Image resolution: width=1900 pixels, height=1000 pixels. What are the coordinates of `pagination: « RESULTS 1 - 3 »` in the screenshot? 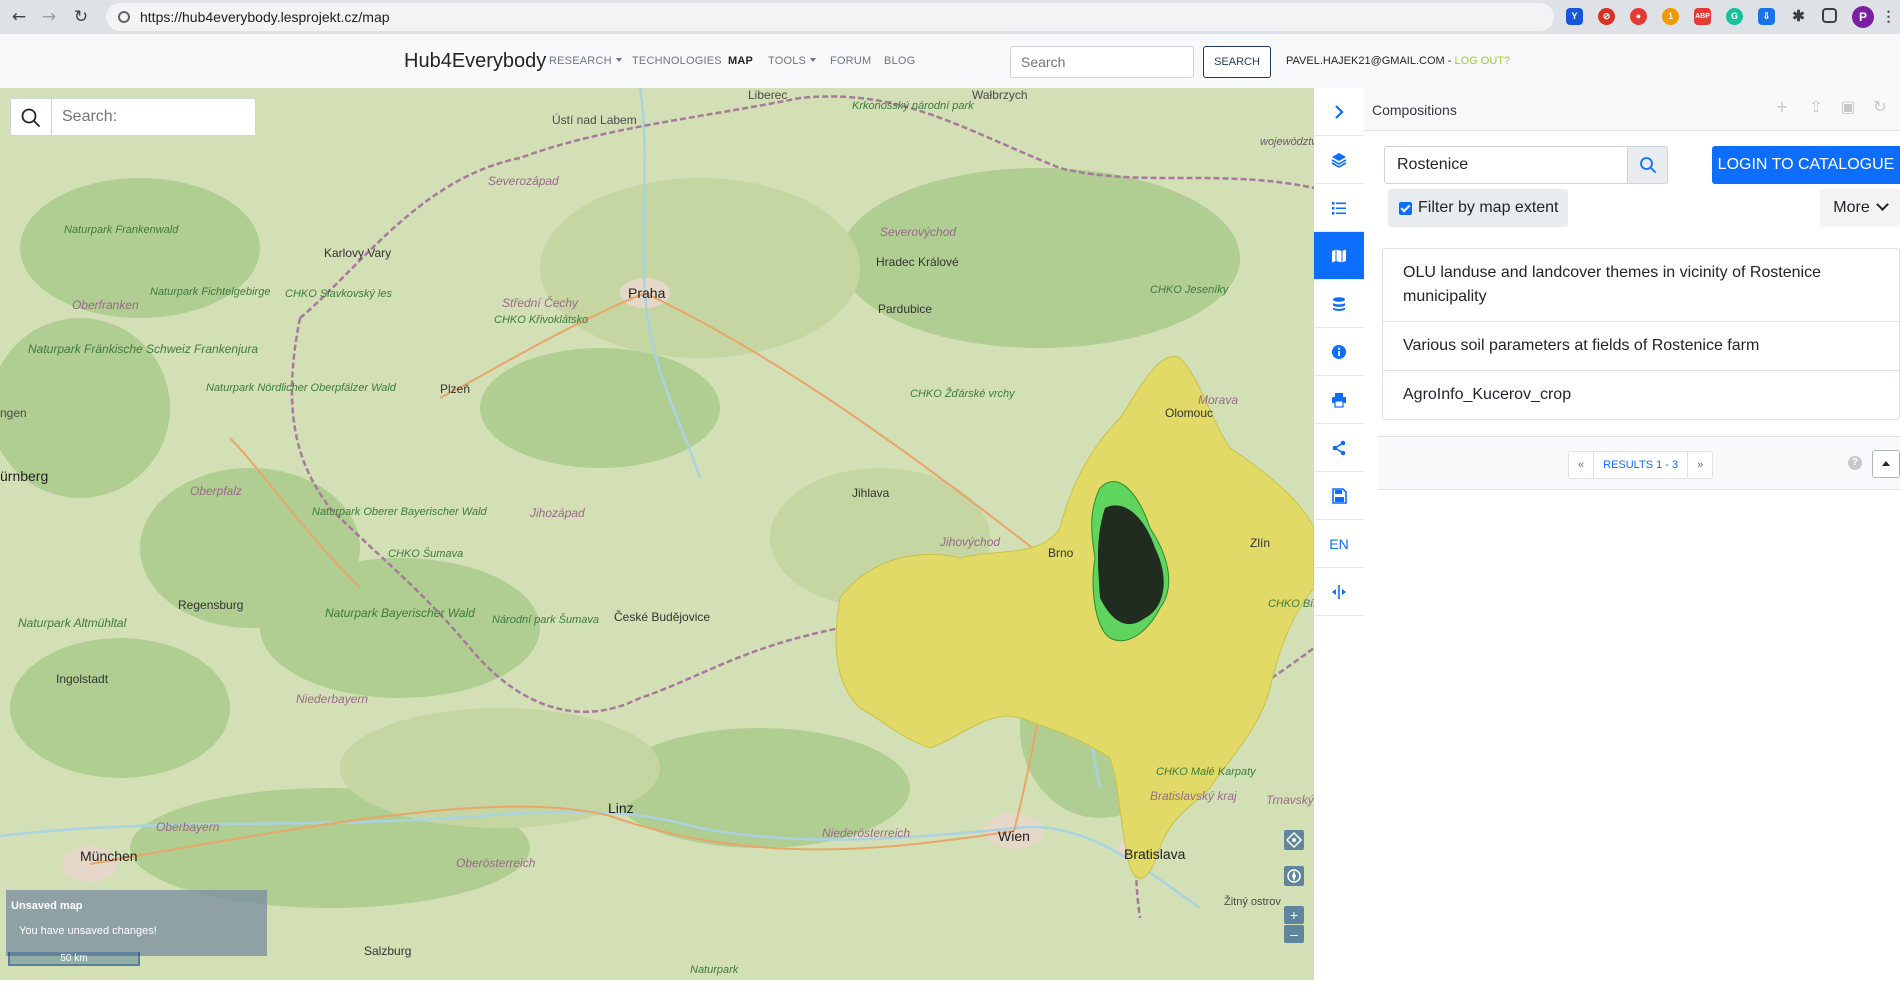 It's located at (1641, 465).